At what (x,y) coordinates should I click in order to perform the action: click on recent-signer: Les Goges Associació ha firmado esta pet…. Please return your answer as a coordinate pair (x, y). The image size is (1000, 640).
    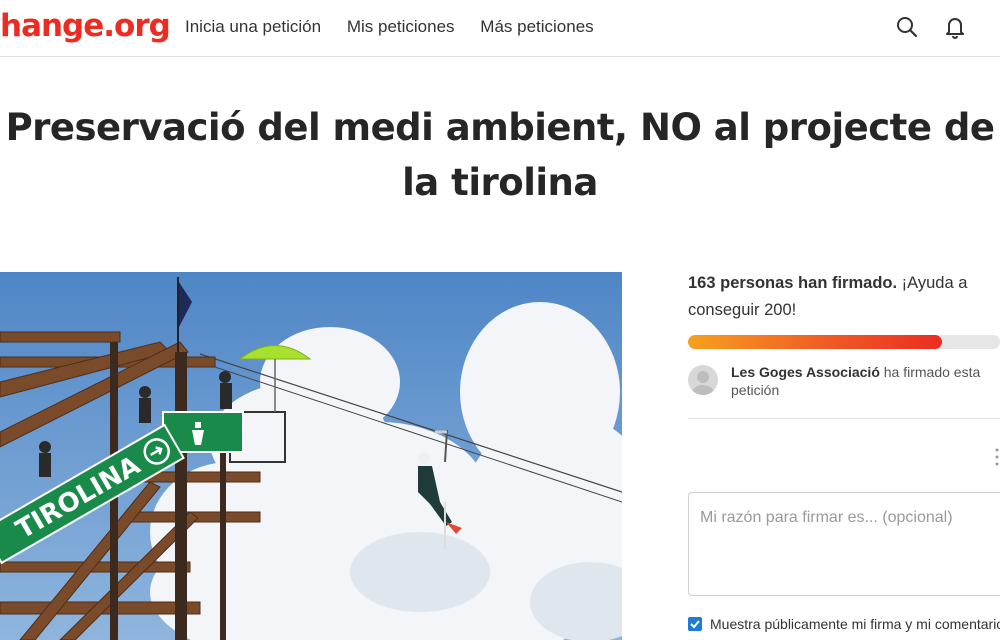
    Looking at the image, I should click on (844, 391).